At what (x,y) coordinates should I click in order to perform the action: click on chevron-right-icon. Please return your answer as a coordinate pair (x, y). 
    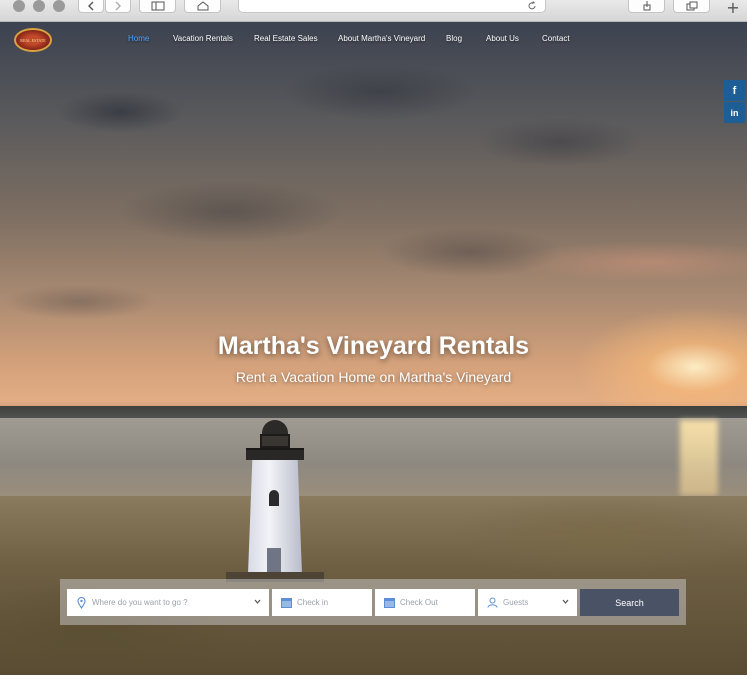
    Looking at the image, I should click on (118, 6).